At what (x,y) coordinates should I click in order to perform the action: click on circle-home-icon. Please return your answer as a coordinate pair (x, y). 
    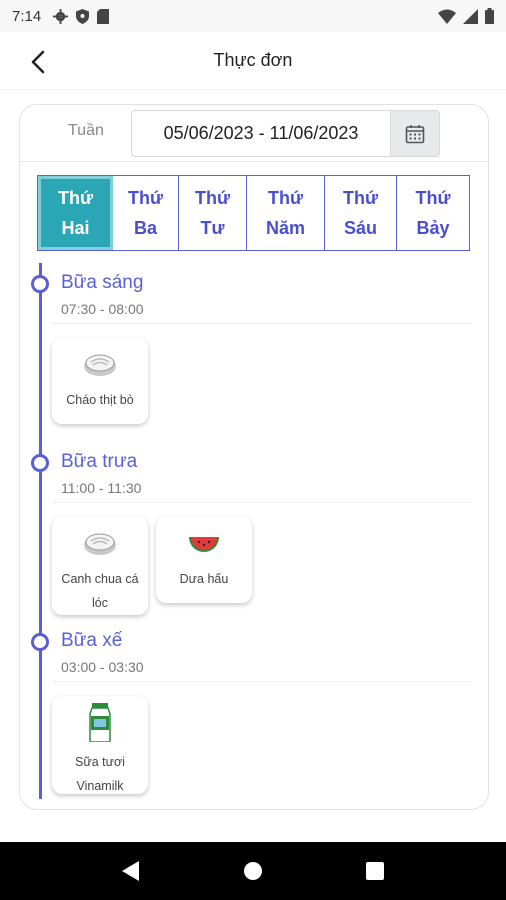
    Looking at the image, I should click on (253, 871).